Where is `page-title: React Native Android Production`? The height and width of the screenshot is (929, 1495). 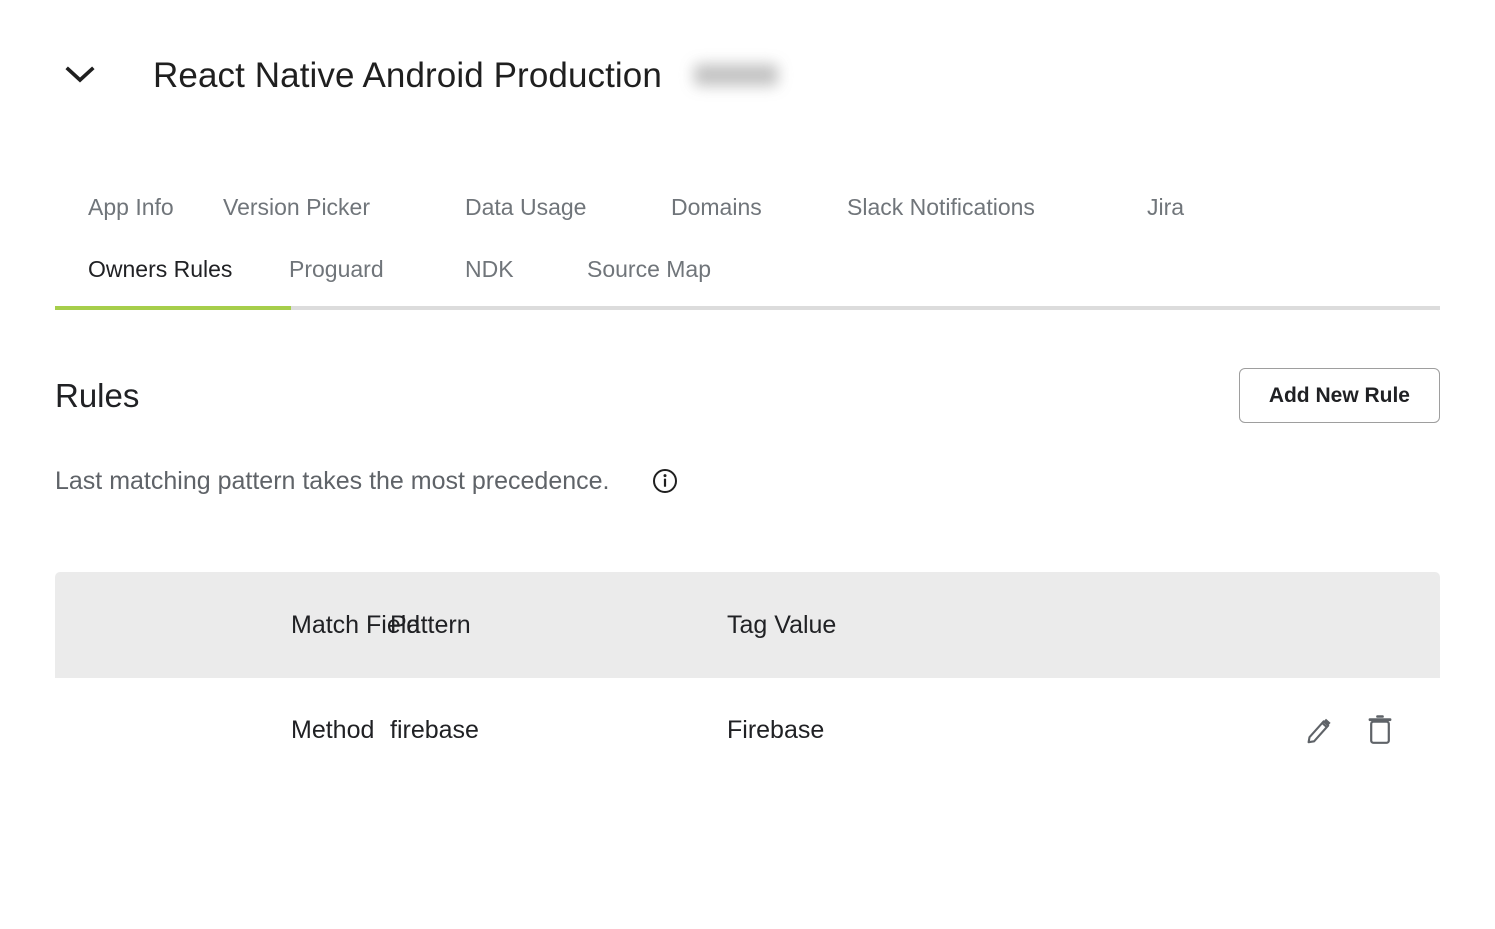
page-title: React Native Android Production is located at coordinates (407, 75).